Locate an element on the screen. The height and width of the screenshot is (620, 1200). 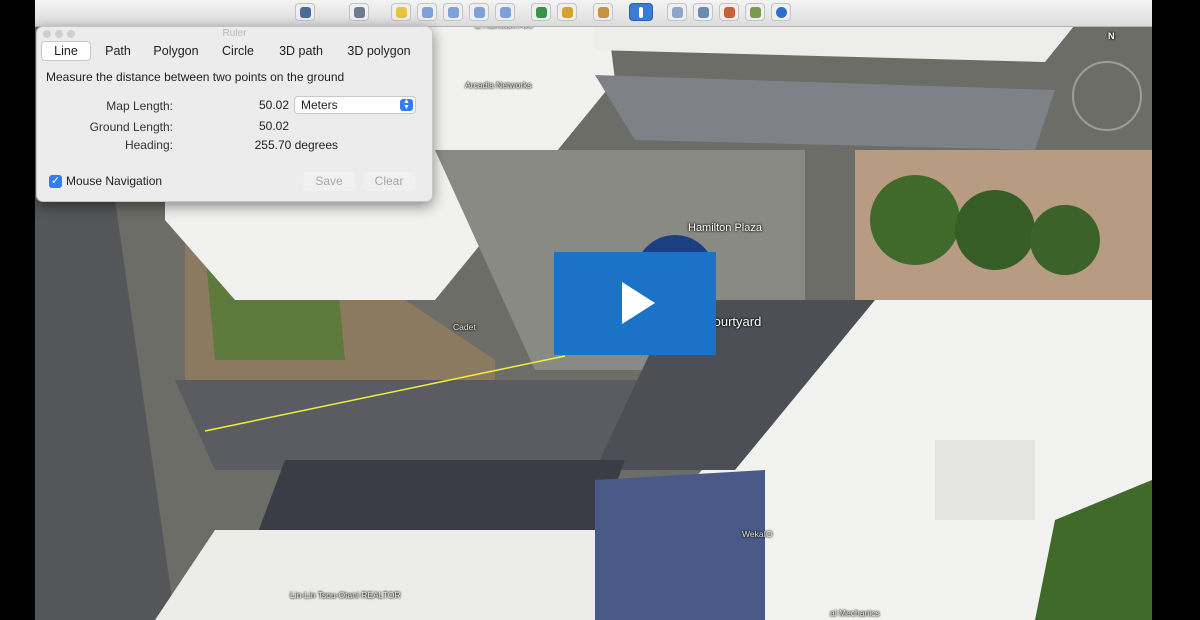
placemark-button is located at coordinates (401, 12).